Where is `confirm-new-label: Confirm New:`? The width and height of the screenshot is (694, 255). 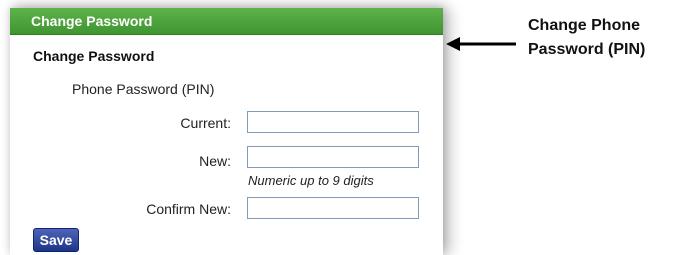
confirm-new-label: Confirm New: is located at coordinates (188, 209).